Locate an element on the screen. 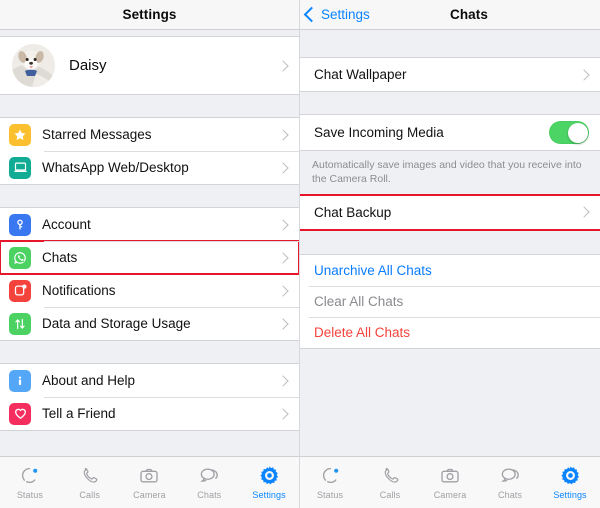  star-icon is located at coordinates (20, 134).